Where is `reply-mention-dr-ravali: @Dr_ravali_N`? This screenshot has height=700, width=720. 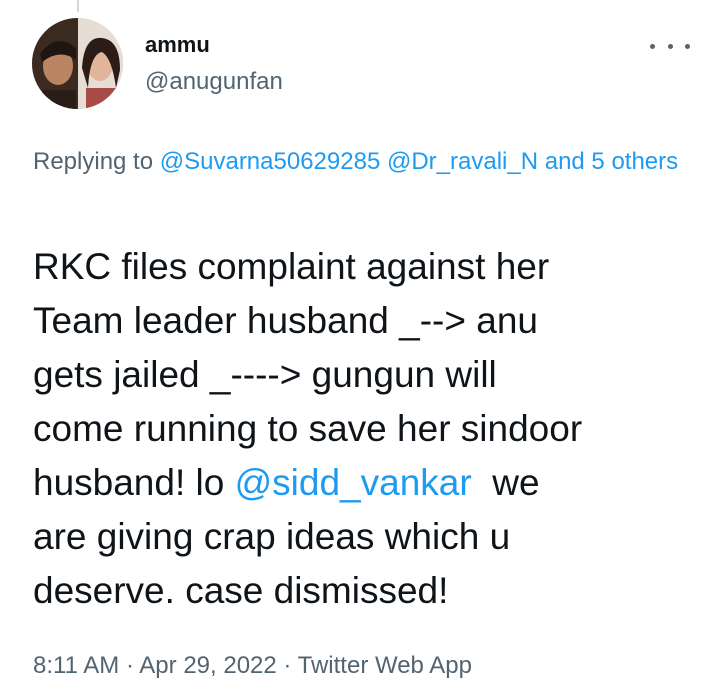 reply-mention-dr-ravali: @Dr_ravali_N is located at coordinates (462, 161).